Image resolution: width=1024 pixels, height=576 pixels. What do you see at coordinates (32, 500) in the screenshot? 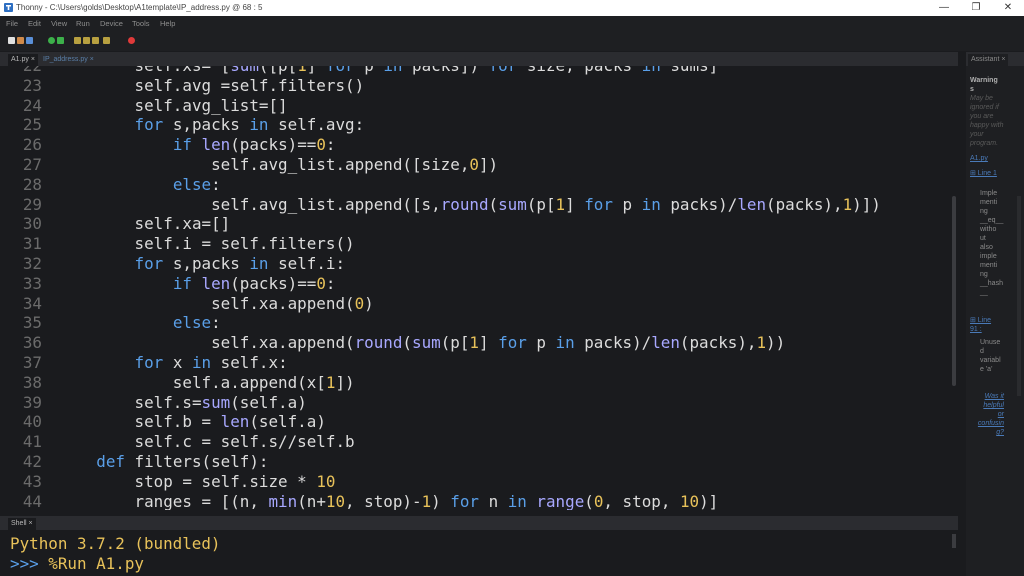
I see `line-number: 44` at bounding box center [32, 500].